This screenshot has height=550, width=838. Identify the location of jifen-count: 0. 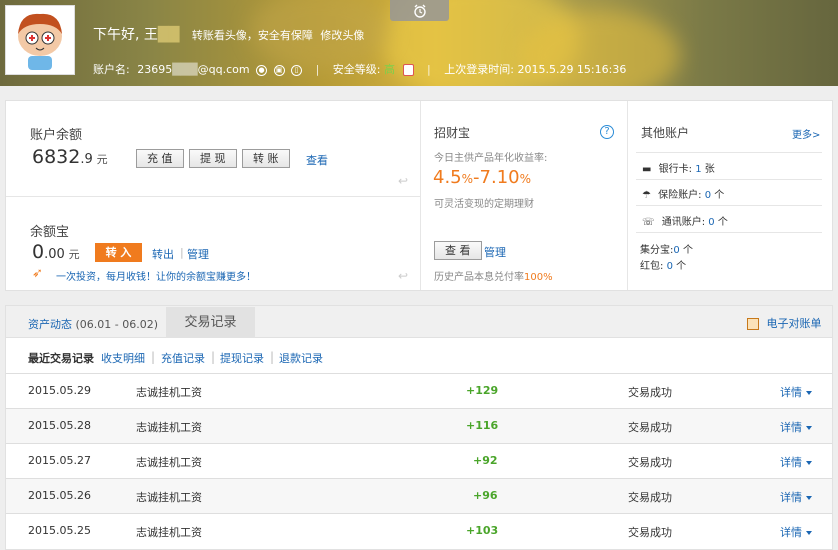
(676, 250).